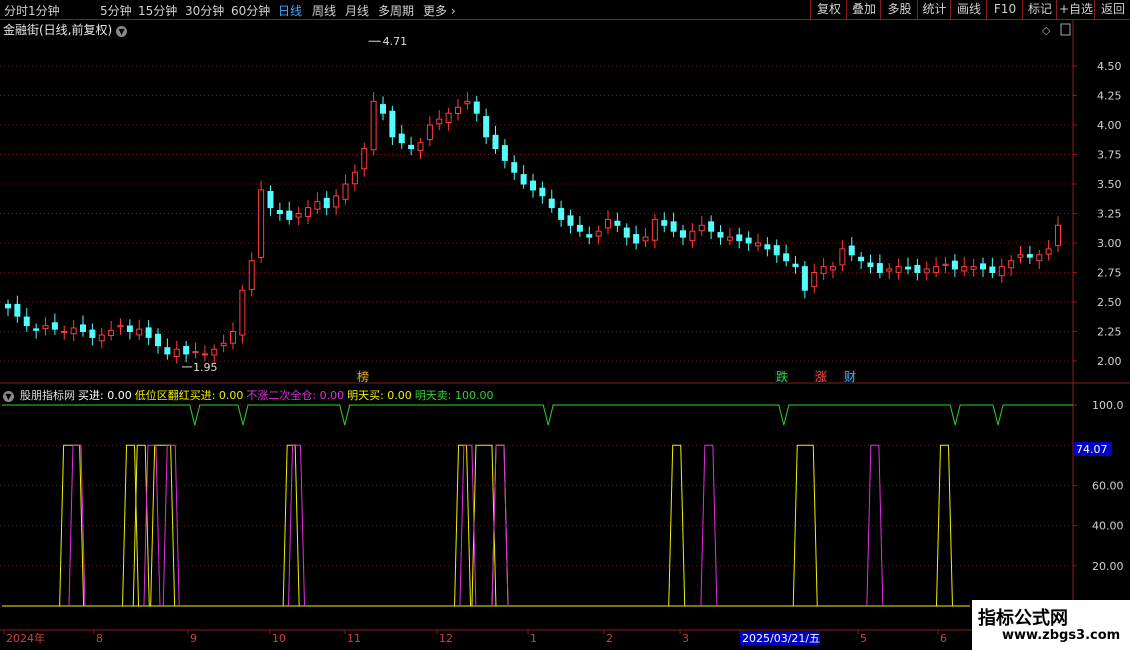  What do you see at coordinates (1092, 449) in the screenshot?
I see `current-value-label: 74.07` at bounding box center [1092, 449].